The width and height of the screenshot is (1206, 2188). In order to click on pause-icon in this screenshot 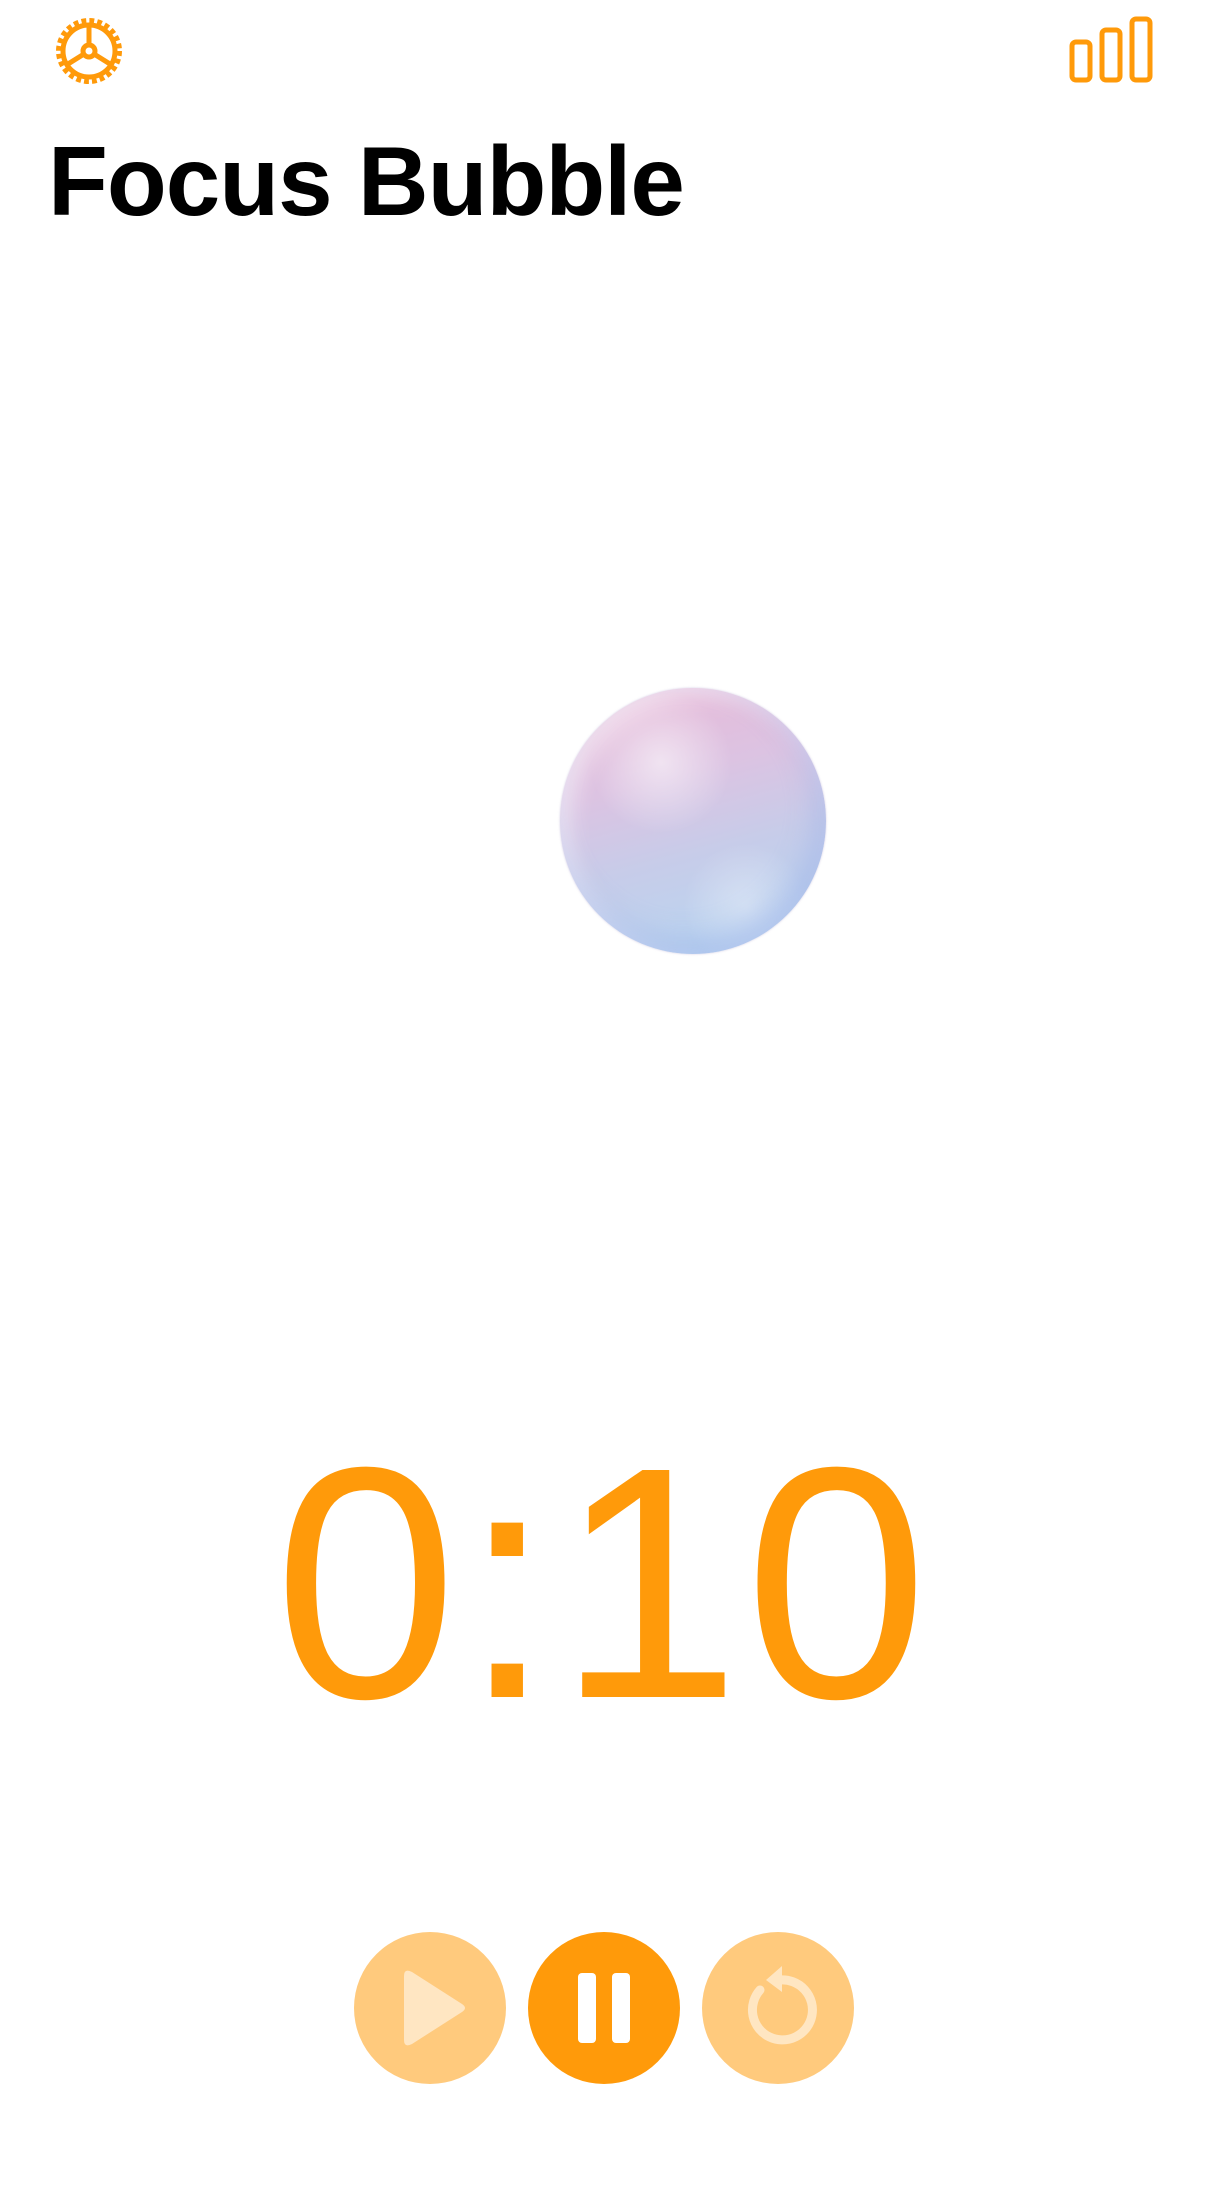, I will do `click(604, 2008)`.